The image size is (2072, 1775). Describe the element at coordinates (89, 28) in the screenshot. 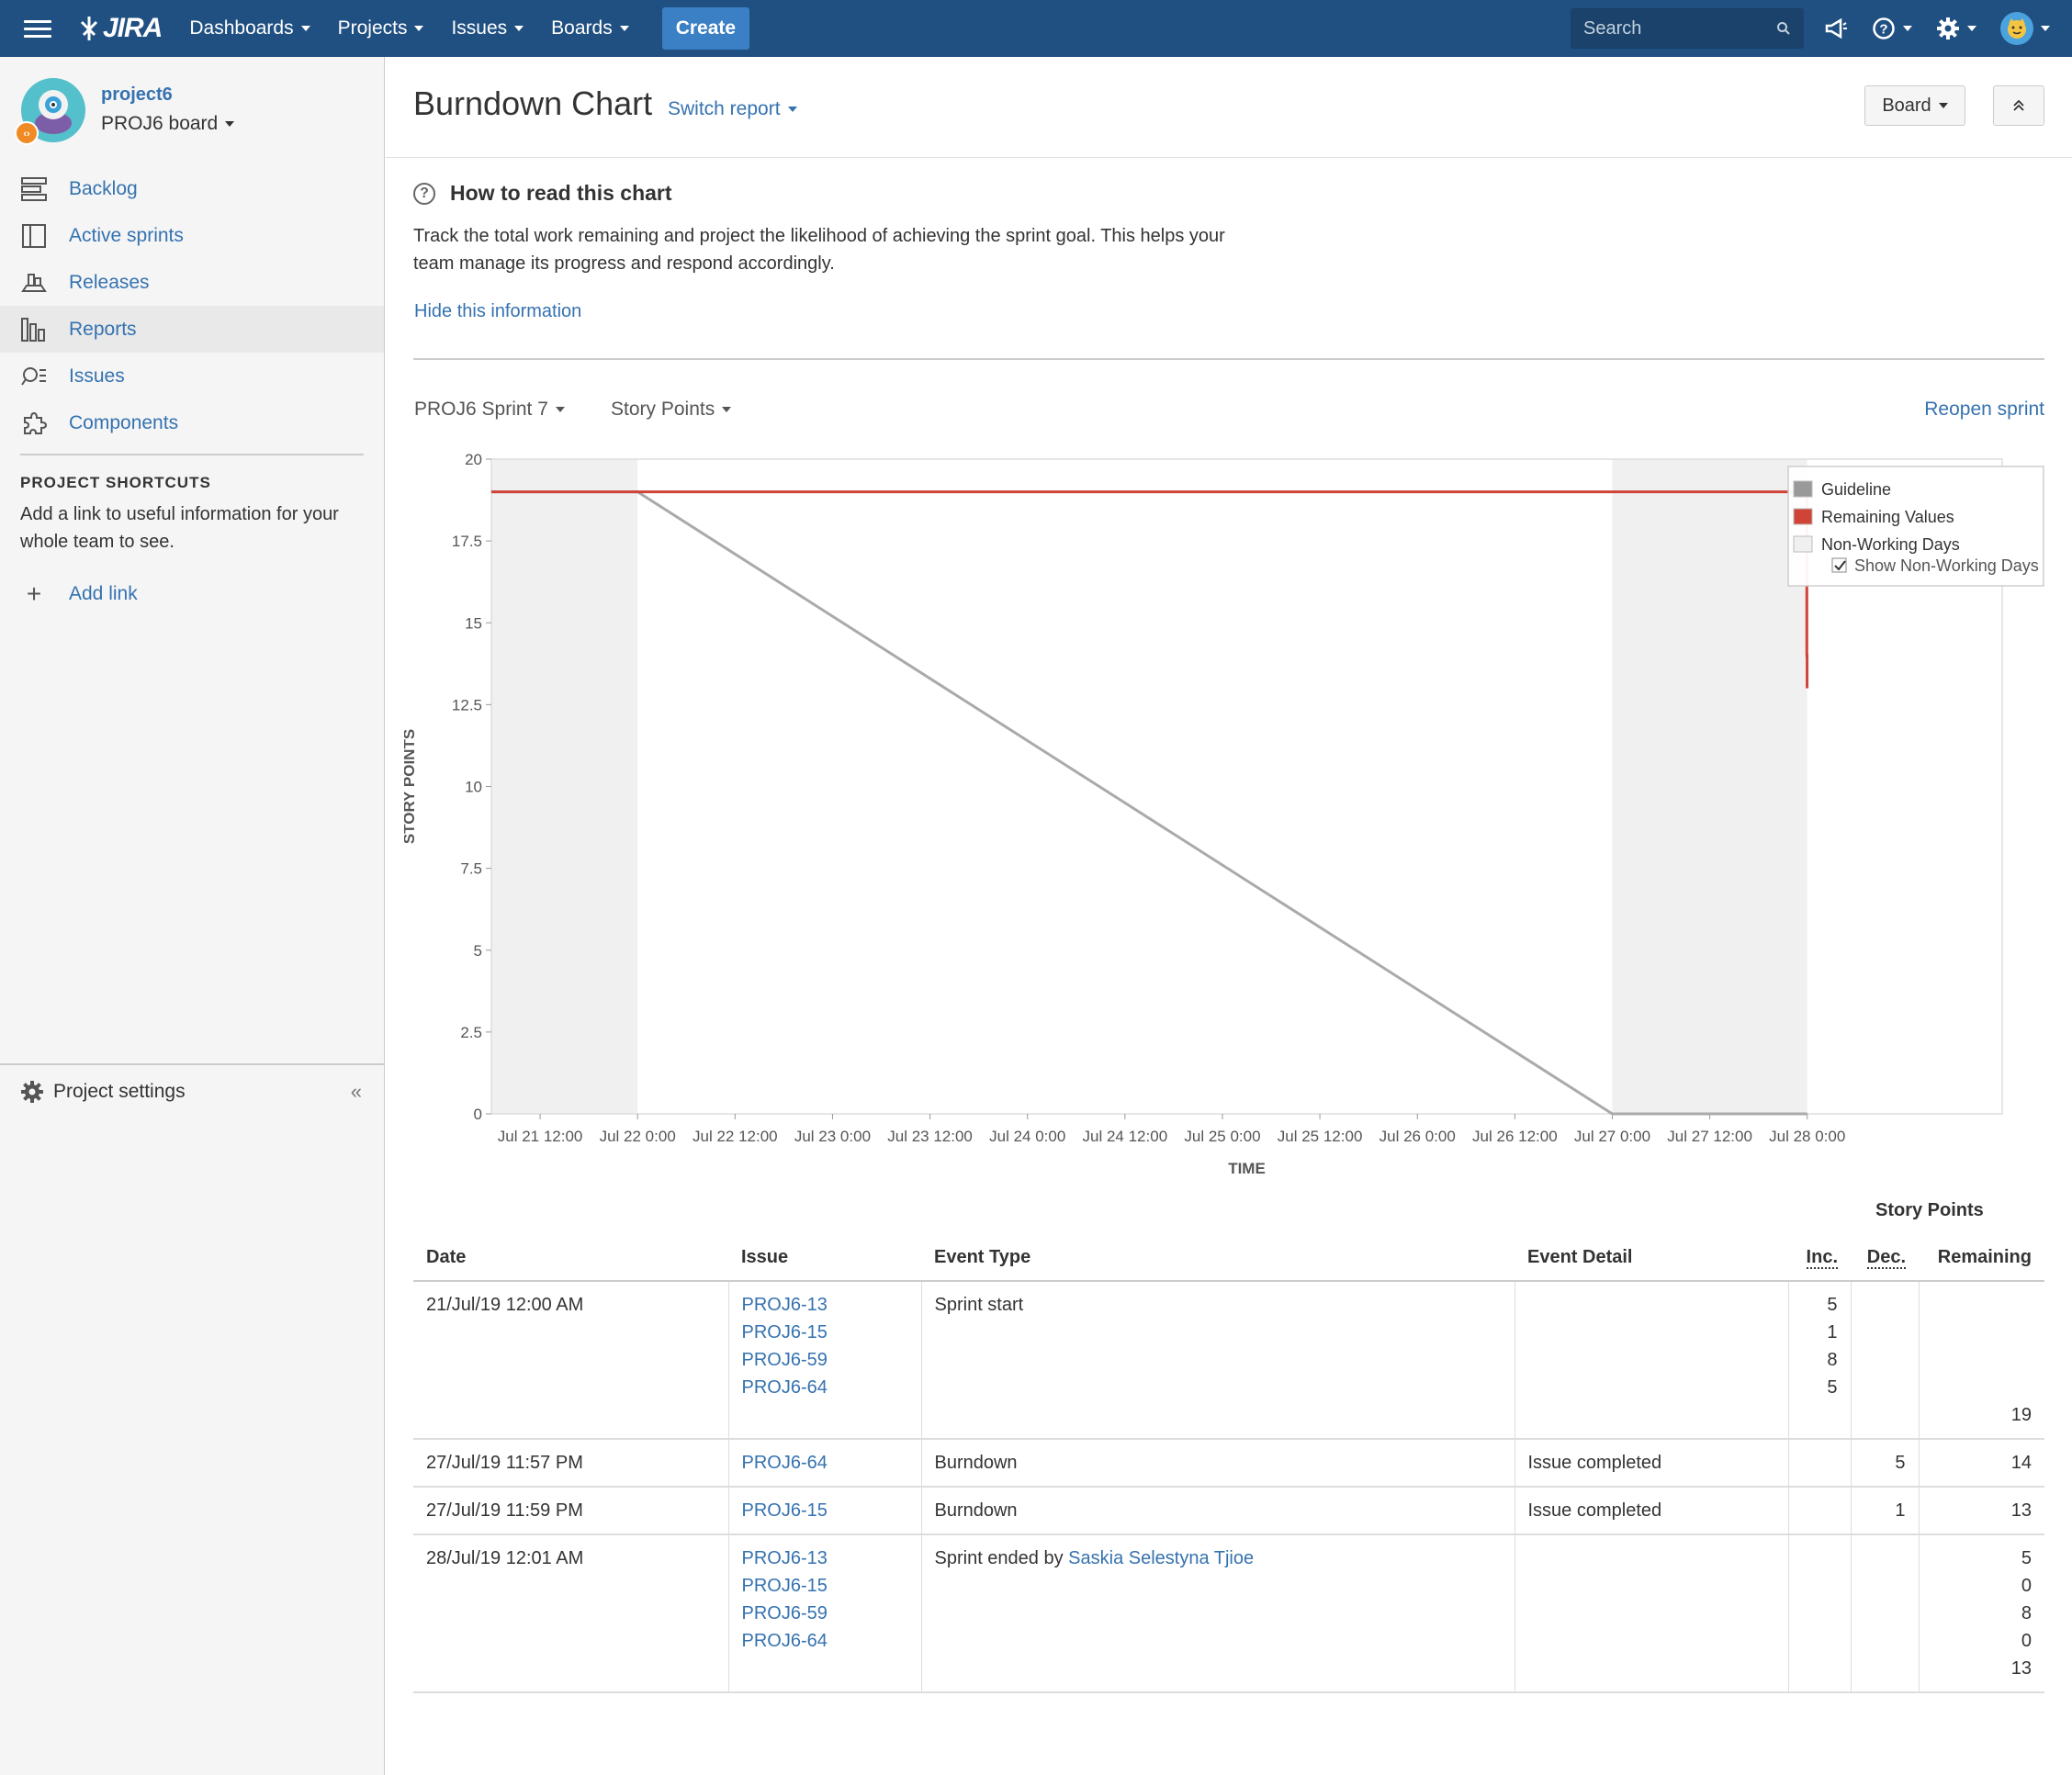

I see `jira-logo-icon` at that location.